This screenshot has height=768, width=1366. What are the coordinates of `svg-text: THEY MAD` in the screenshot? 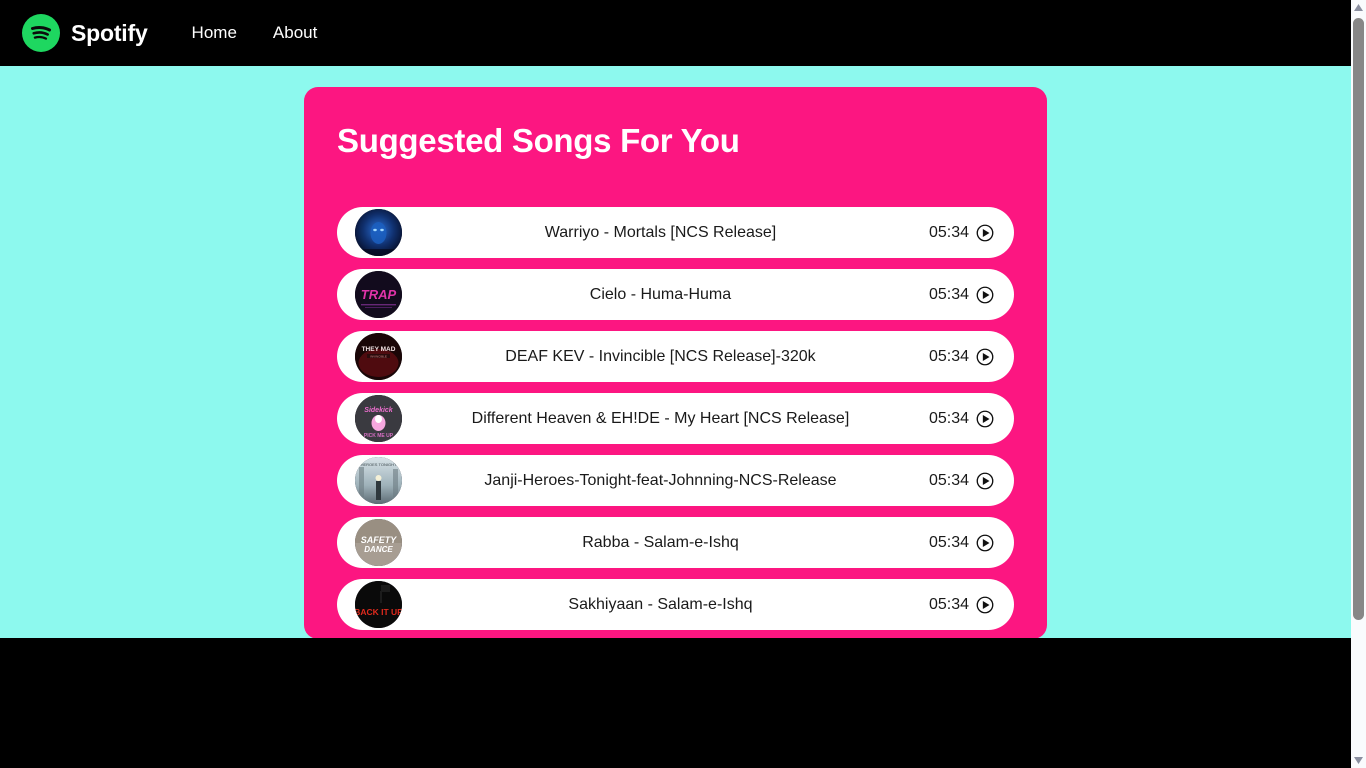 It's located at (379, 349).